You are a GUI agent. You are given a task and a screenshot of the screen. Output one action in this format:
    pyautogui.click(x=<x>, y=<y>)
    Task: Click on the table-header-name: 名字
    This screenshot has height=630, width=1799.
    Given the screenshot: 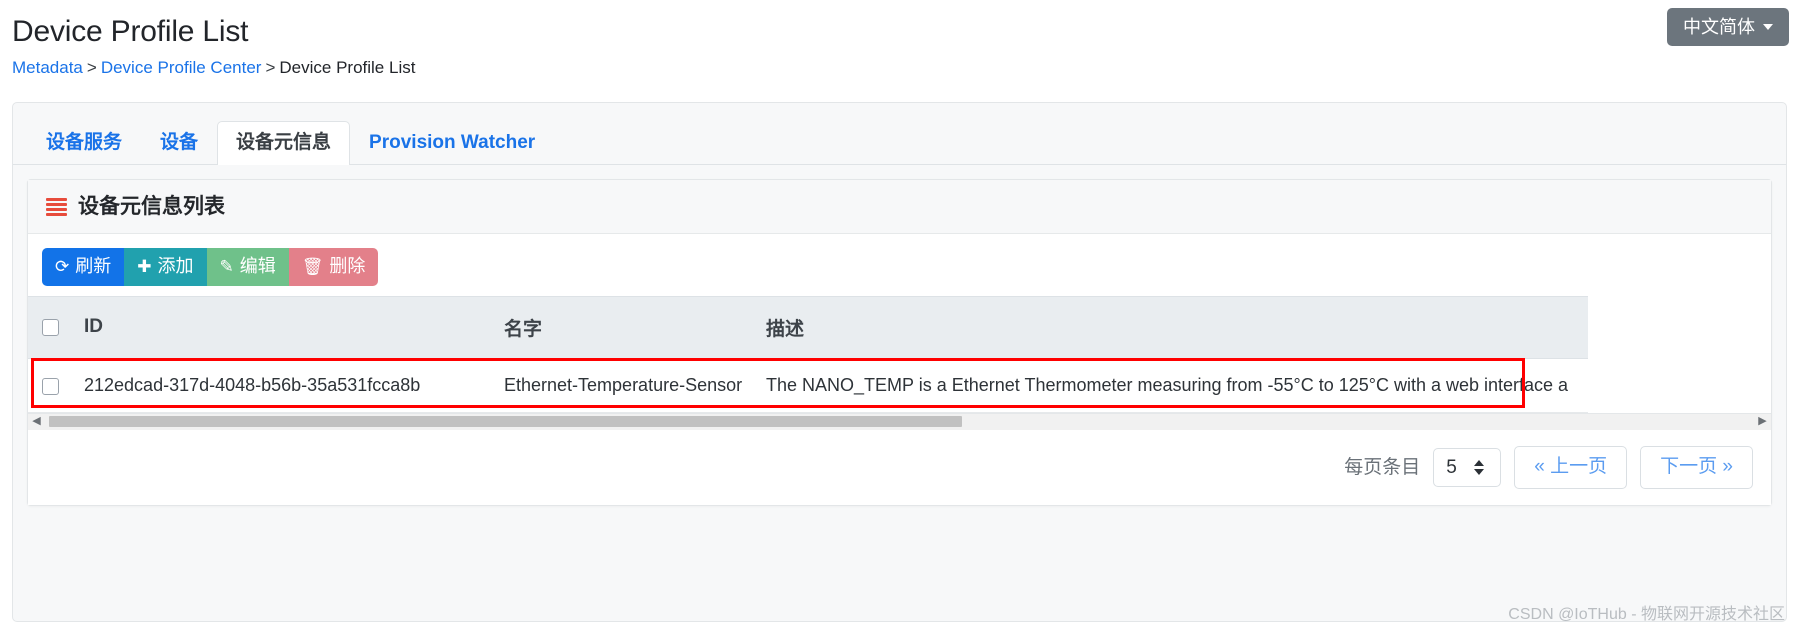 What is the action you would take?
    pyautogui.click(x=625, y=327)
    